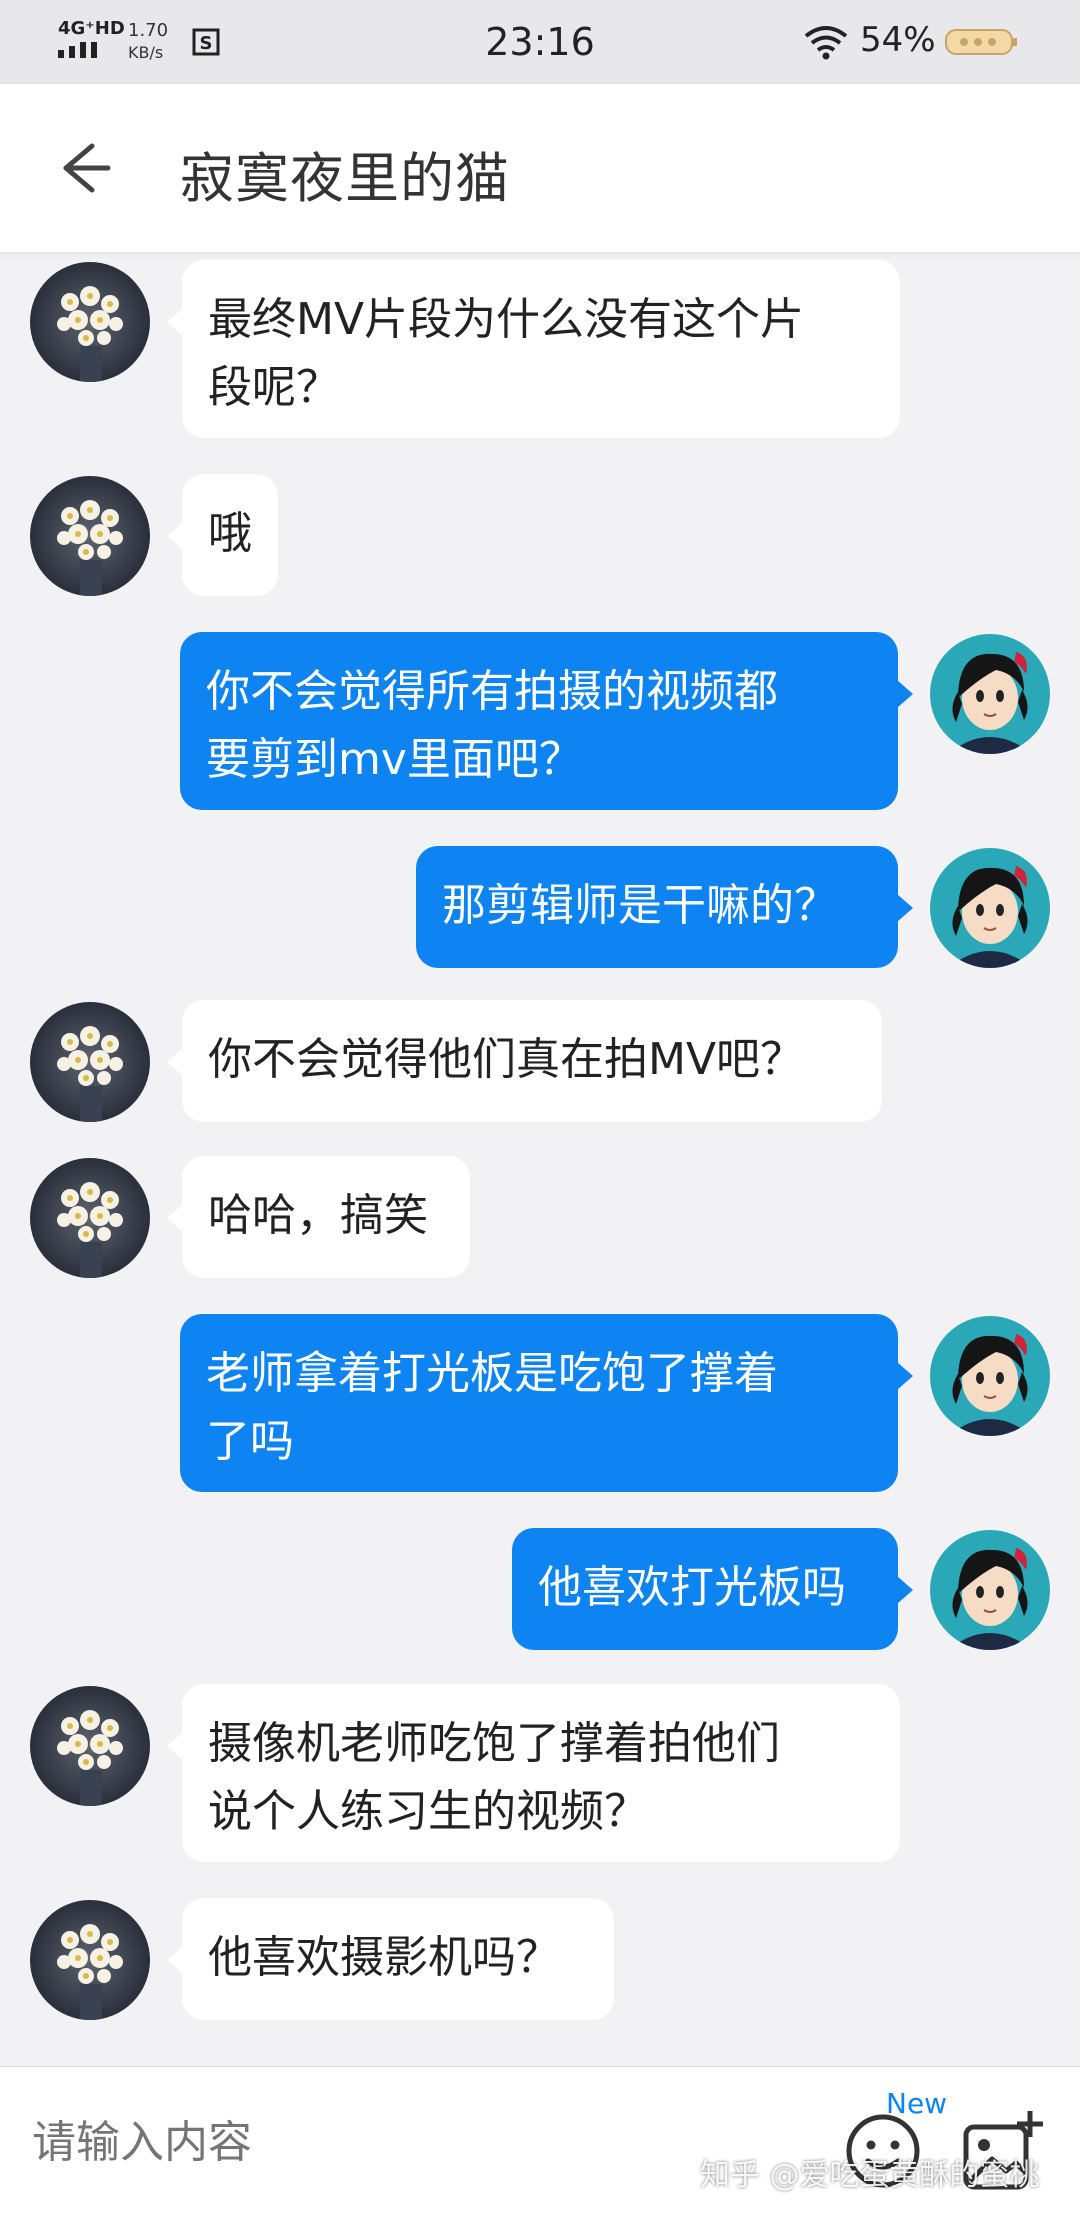 The height and width of the screenshot is (2215, 1080). I want to click on status-bar: 4G⁺HD 1.70 KB/s S 23:16 54%, so click(540, 42).